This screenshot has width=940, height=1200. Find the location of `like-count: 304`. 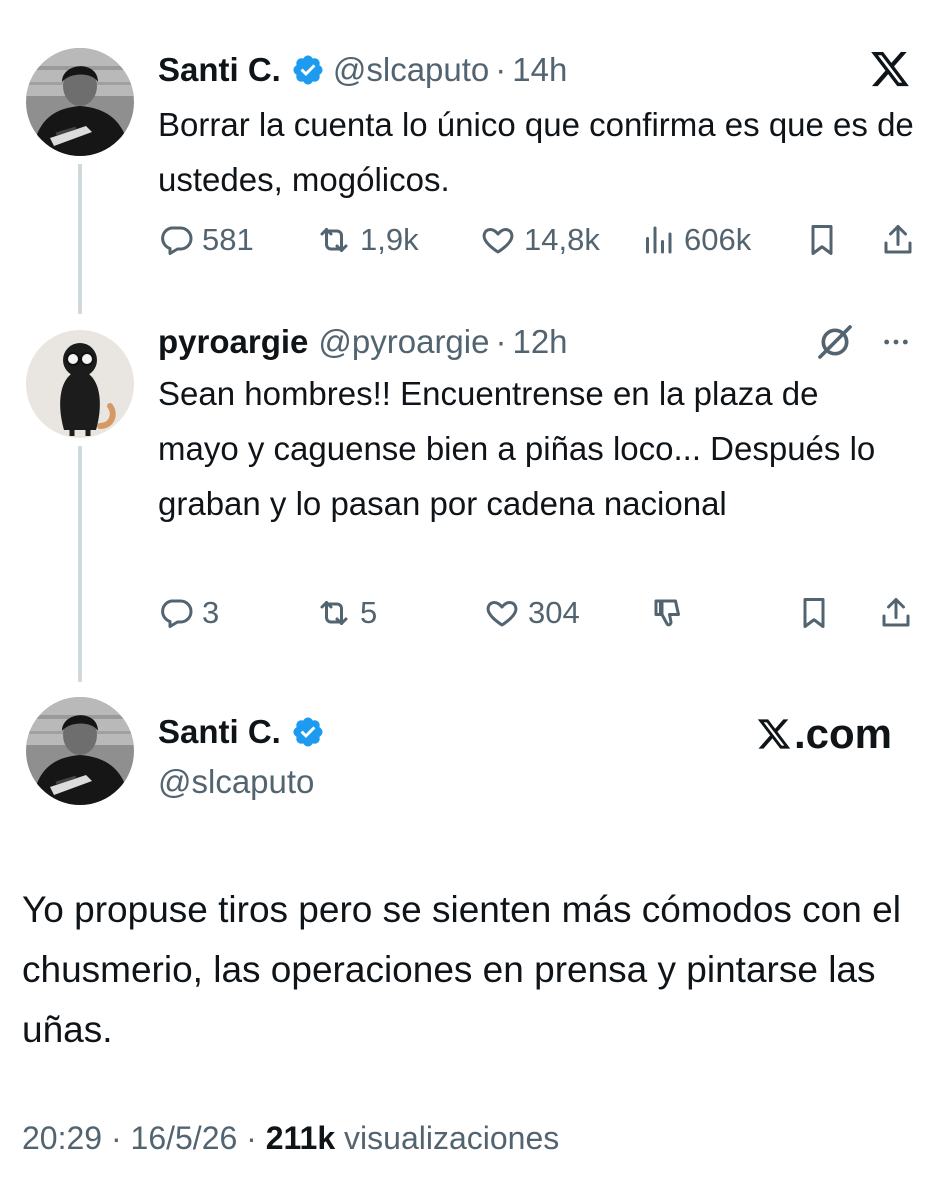

like-count: 304 is located at coordinates (554, 612).